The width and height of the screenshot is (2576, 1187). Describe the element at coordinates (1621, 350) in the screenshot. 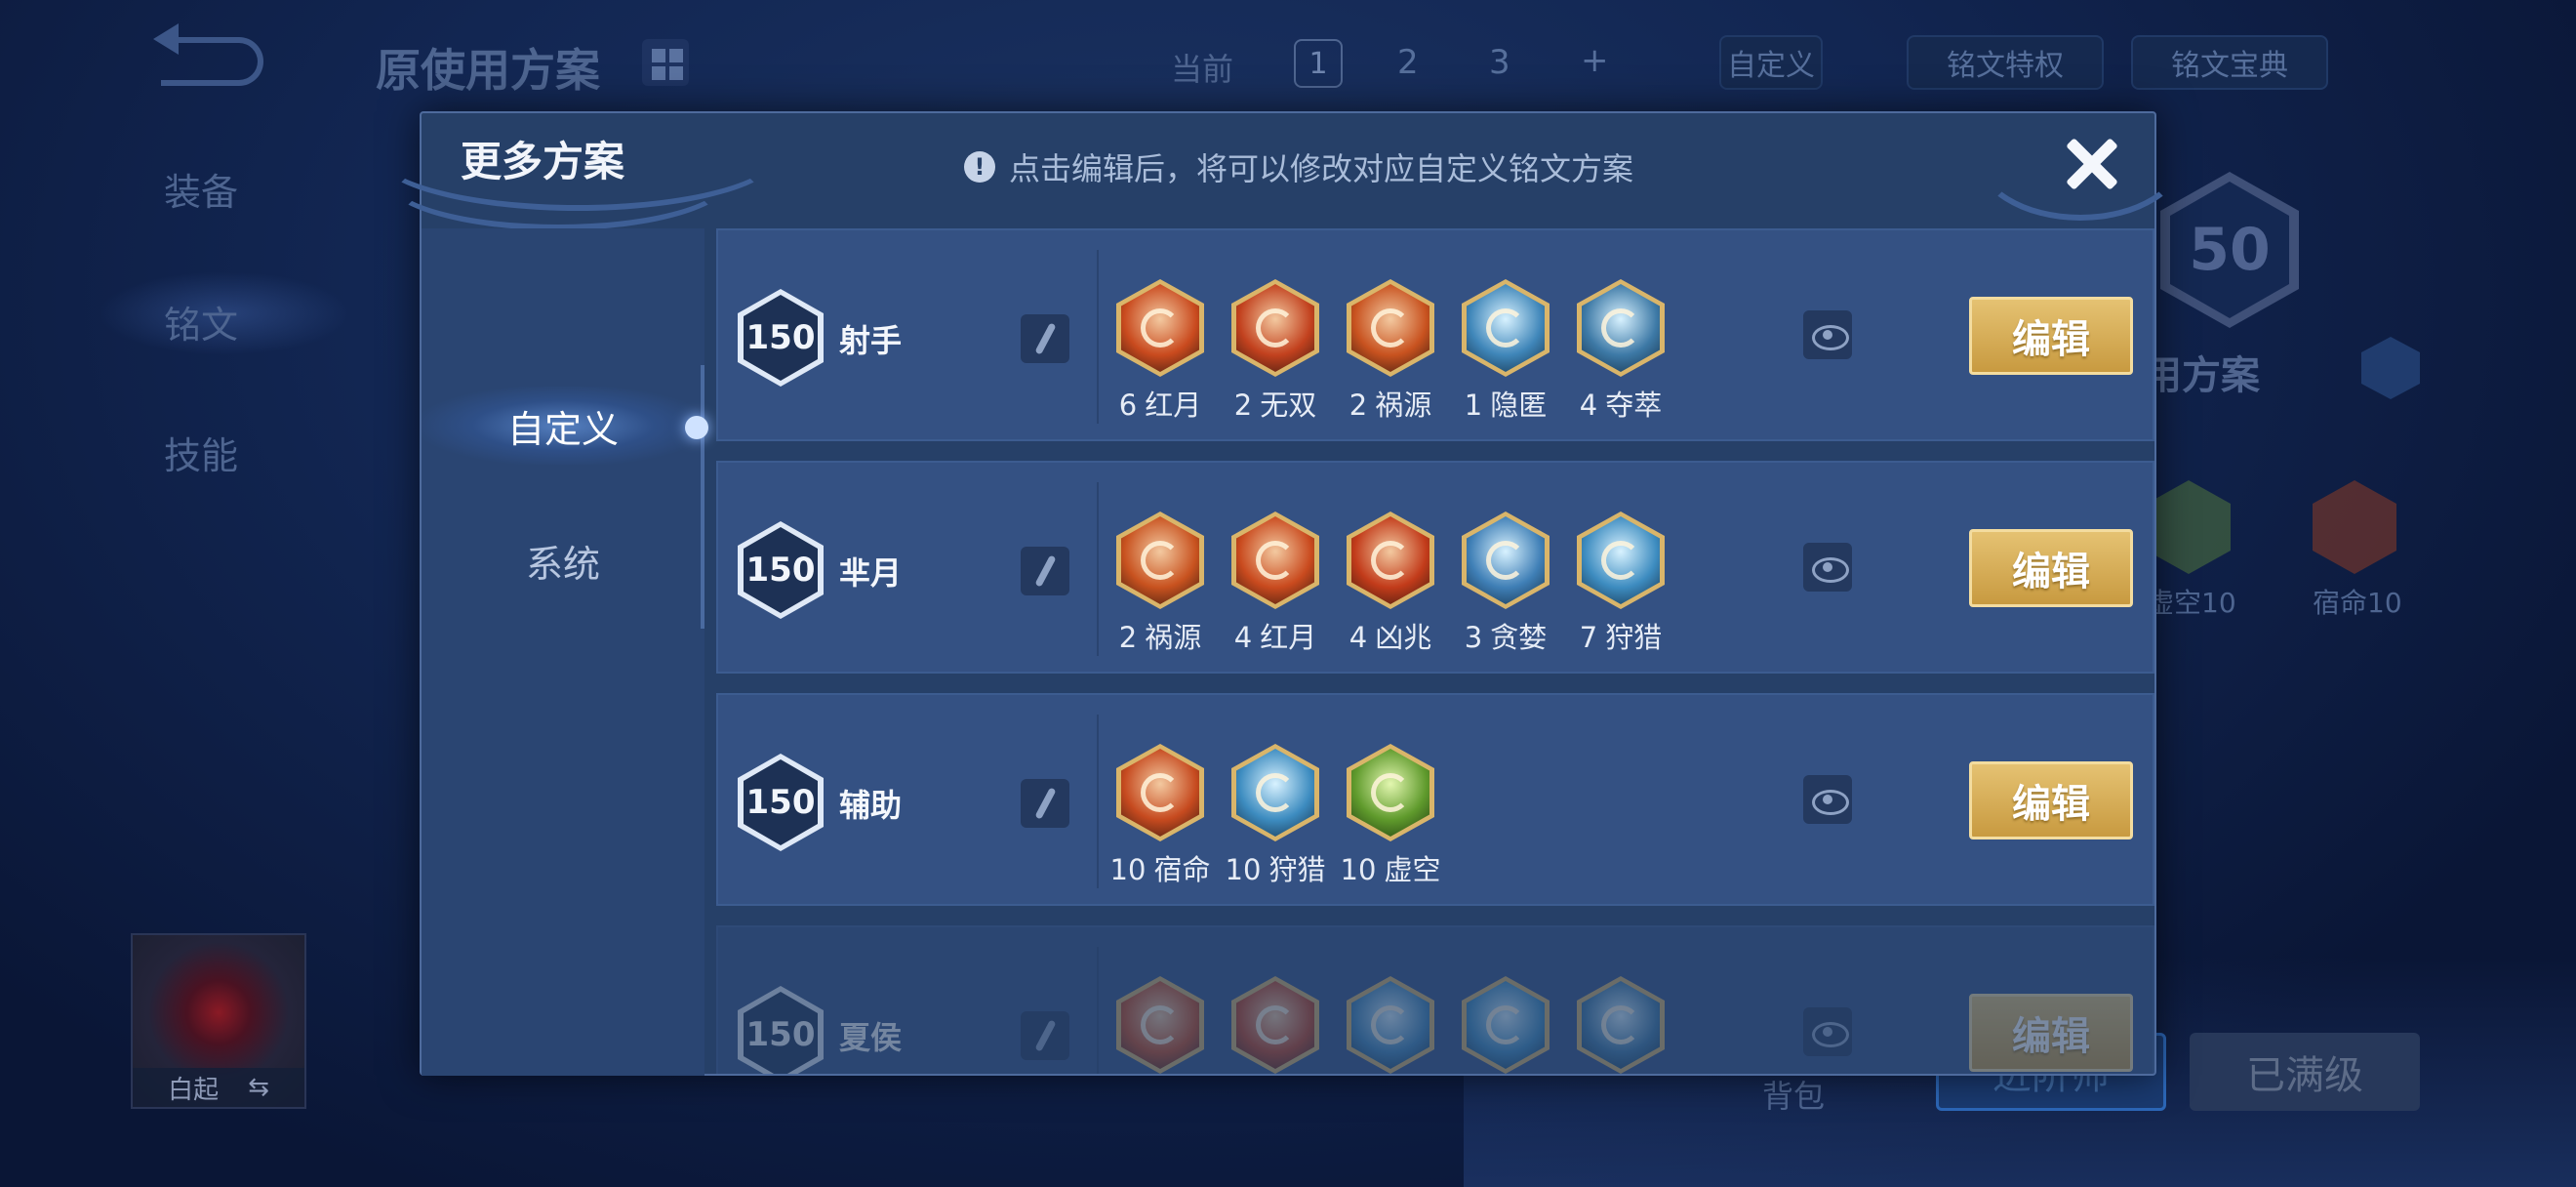

I see `rune-item: 4 夺萃` at that location.